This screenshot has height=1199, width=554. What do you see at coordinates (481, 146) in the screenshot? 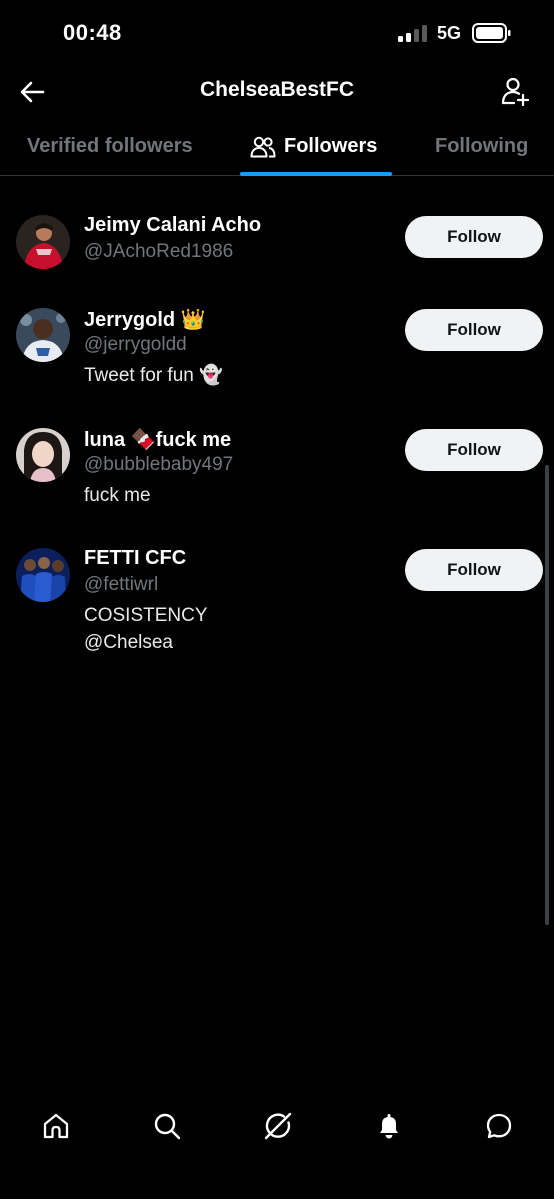
I see `tab-following: Following` at bounding box center [481, 146].